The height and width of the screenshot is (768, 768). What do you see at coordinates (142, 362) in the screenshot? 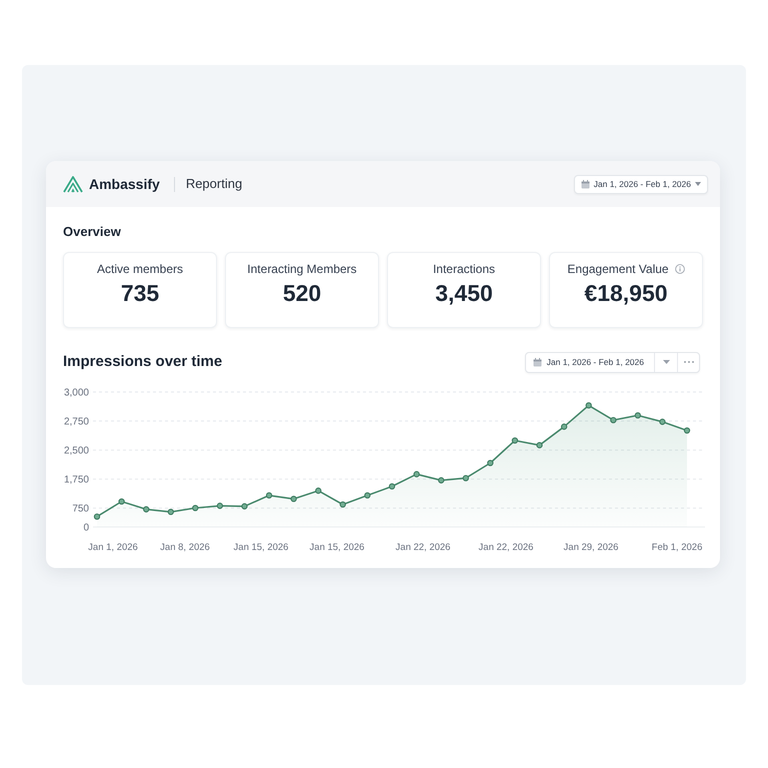
I see `chart-title: Impressions over time` at bounding box center [142, 362].